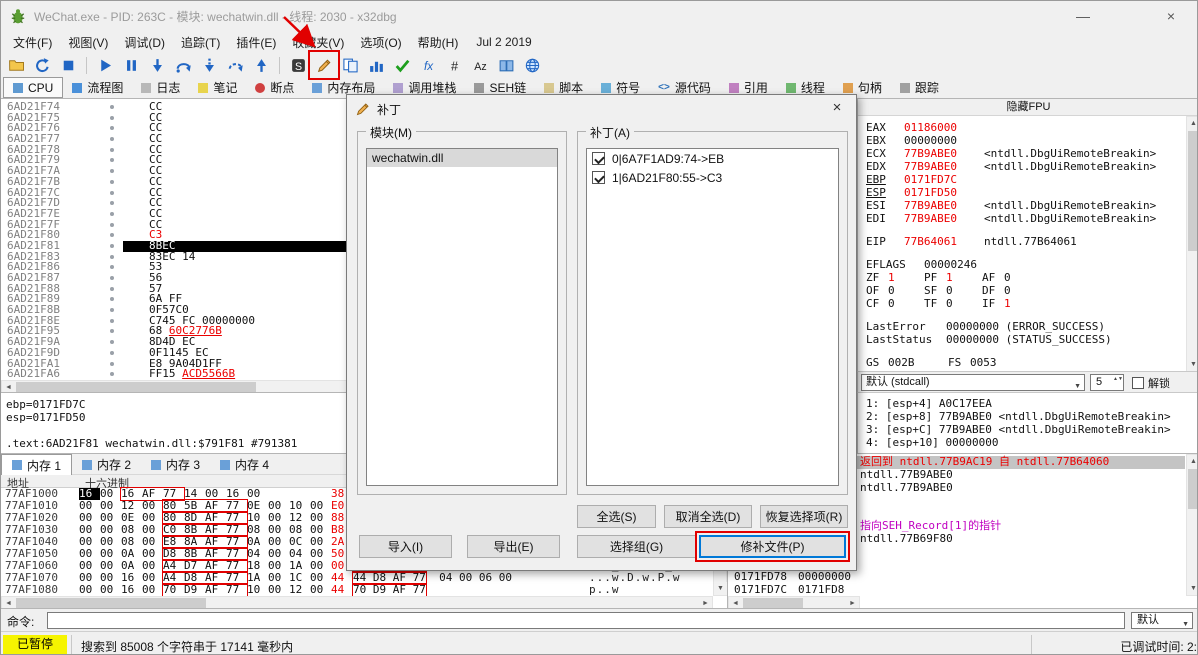  I want to click on register-value: 00000000 (ERROR_SUCCESS), so click(1025, 326).